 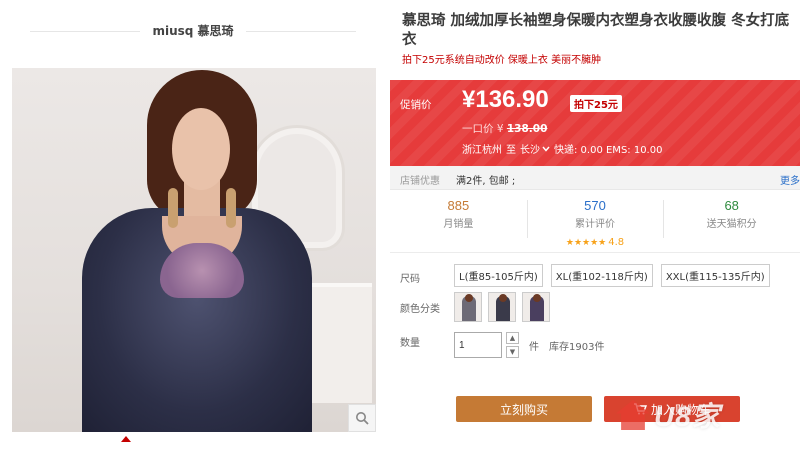 I want to click on caret-up-icon, so click(x=126, y=439).